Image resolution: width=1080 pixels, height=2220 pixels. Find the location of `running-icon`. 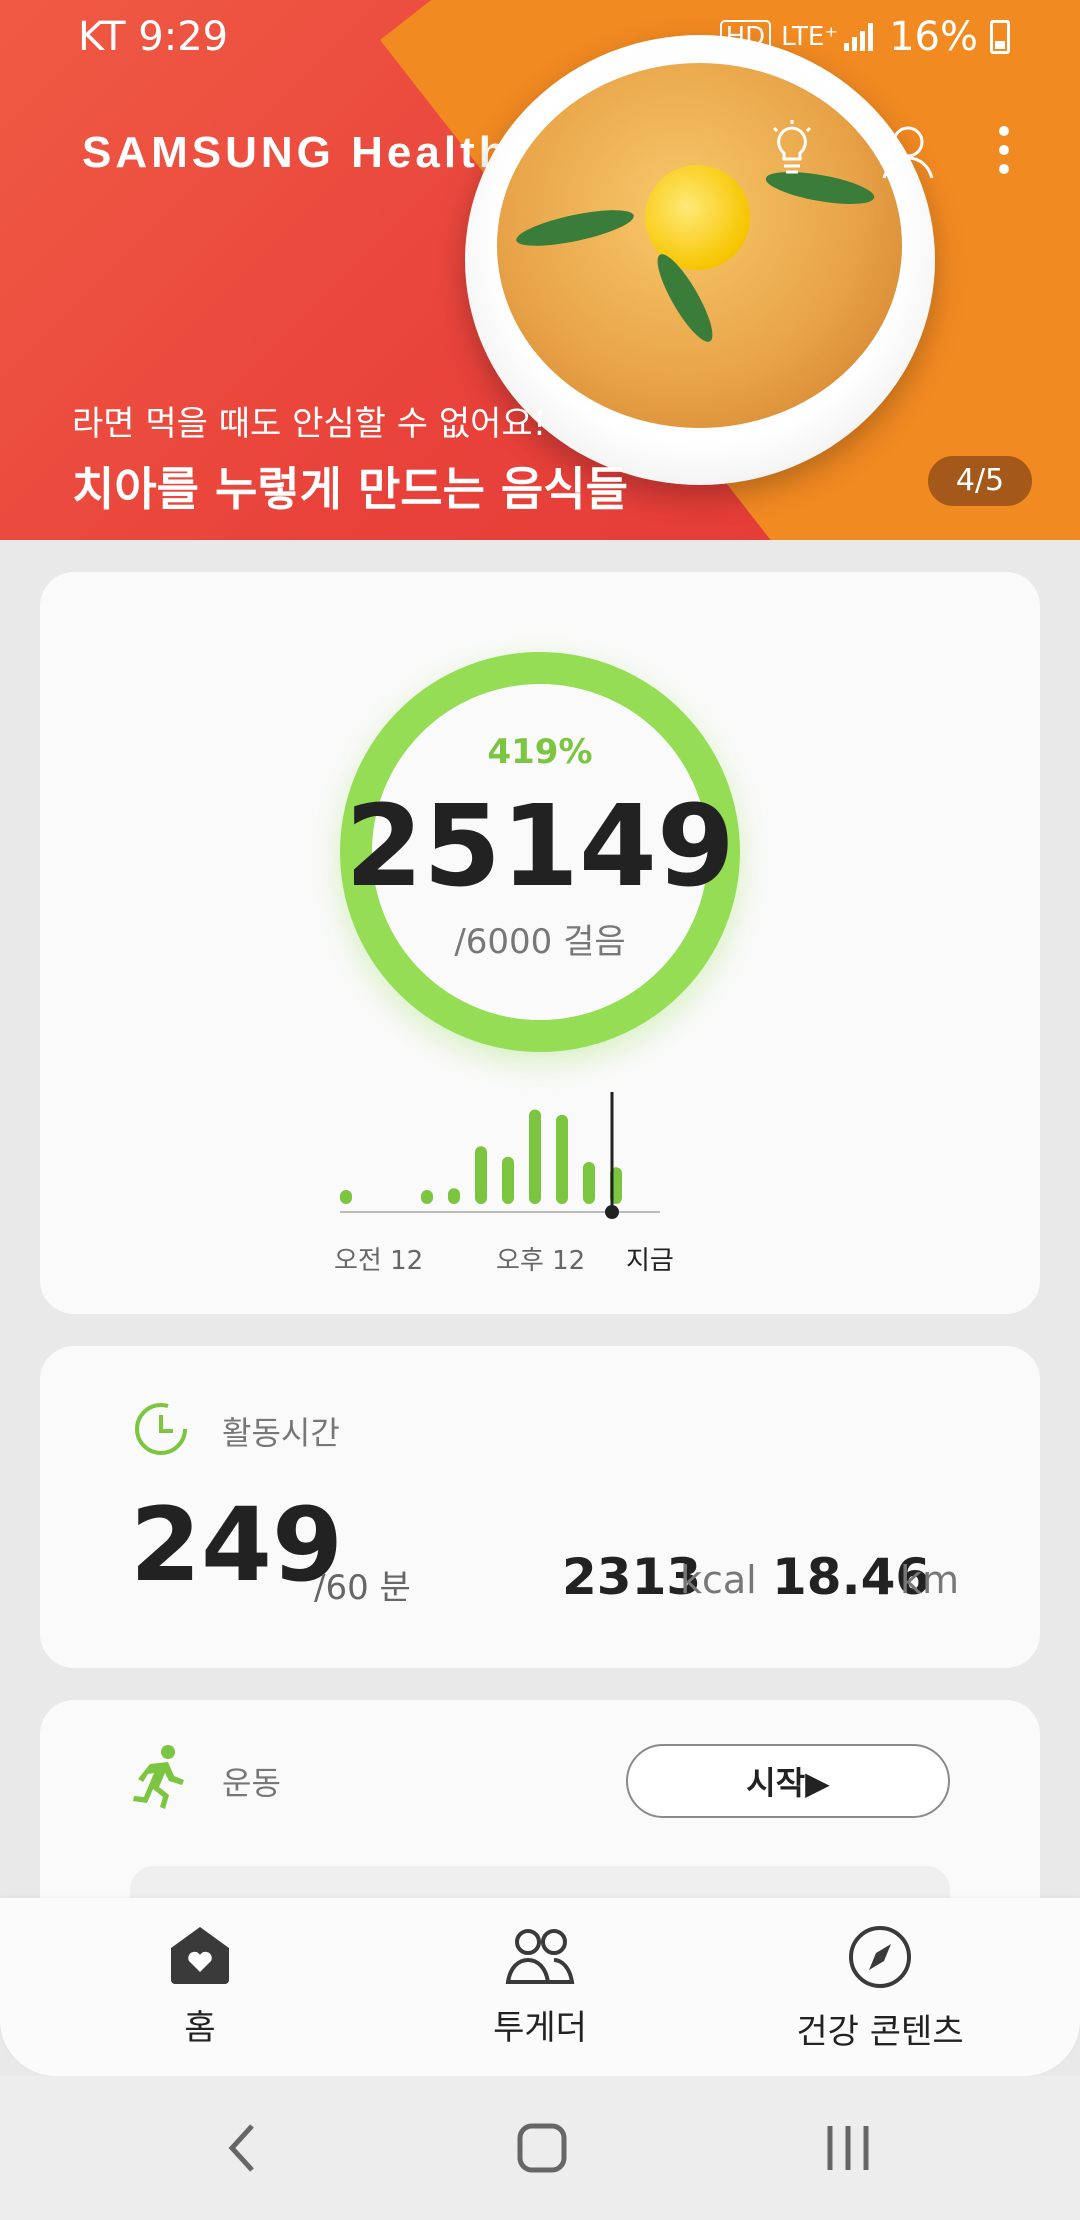

running-icon is located at coordinates (158, 1777).